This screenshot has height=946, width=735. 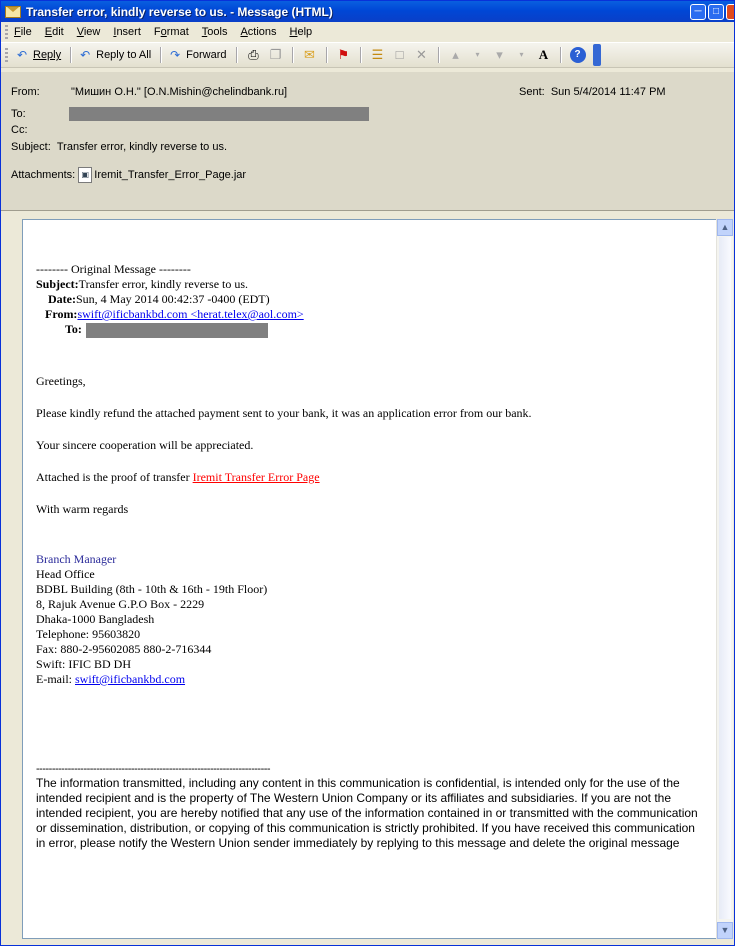 What do you see at coordinates (73, 329) in the screenshot?
I see `orig-to-label: To:` at bounding box center [73, 329].